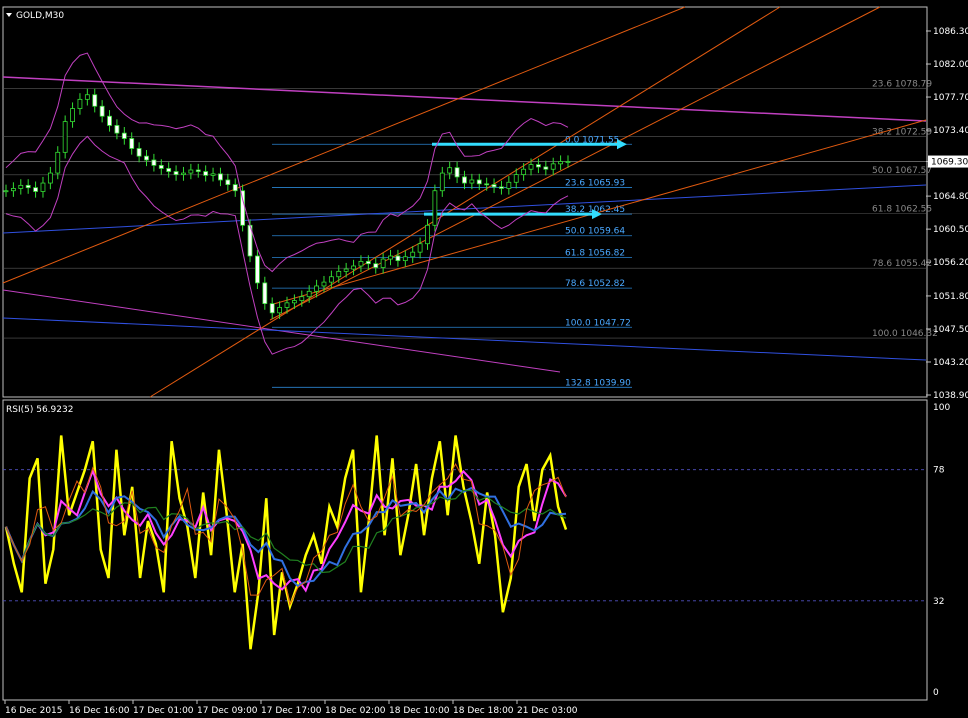 The height and width of the screenshot is (718, 968). I want to click on fib-level-label: 100.0 1046.32, so click(905, 334).